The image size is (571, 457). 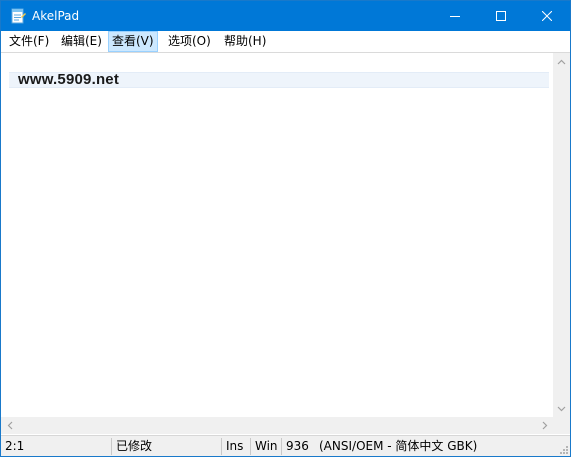 I want to click on chevron-up-icon, so click(x=561, y=61).